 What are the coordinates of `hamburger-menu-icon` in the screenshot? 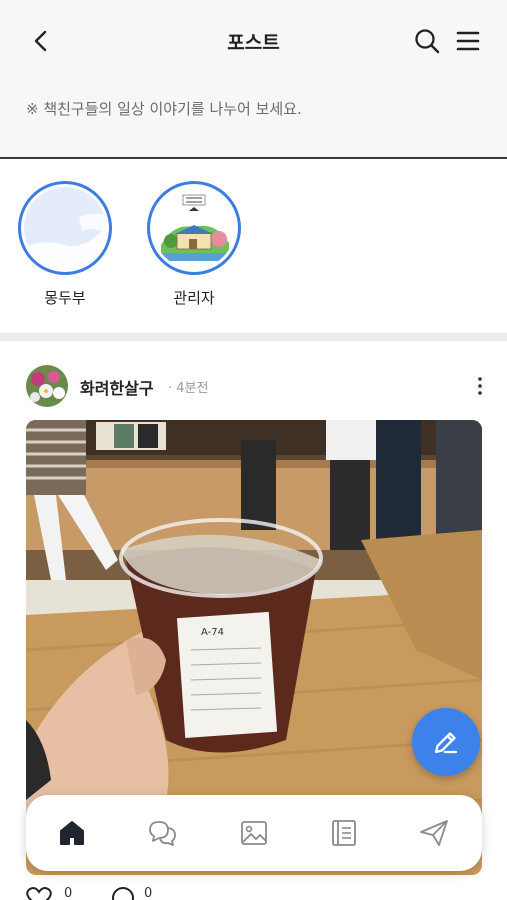 It's located at (468, 41).